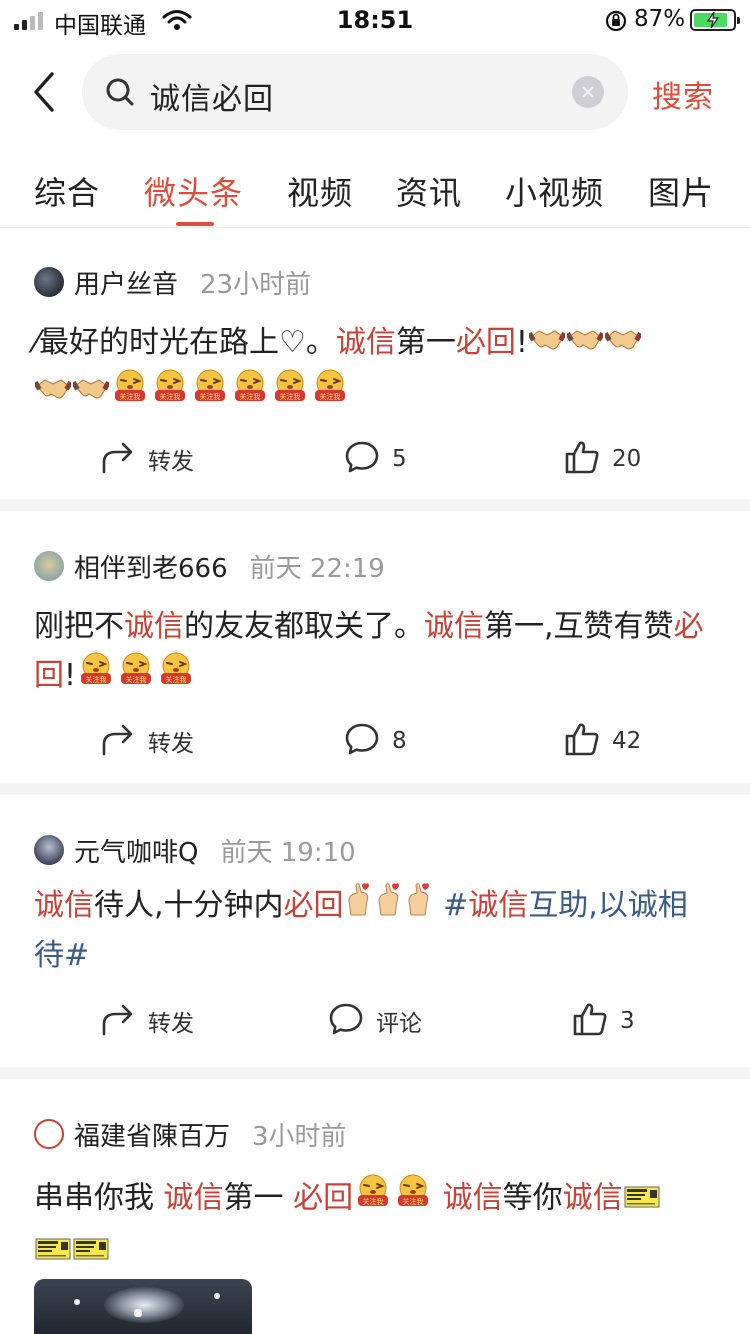 This screenshot has height=1334, width=750. What do you see at coordinates (151, 566) in the screenshot?
I see `author-name: 相伴到老666` at bounding box center [151, 566].